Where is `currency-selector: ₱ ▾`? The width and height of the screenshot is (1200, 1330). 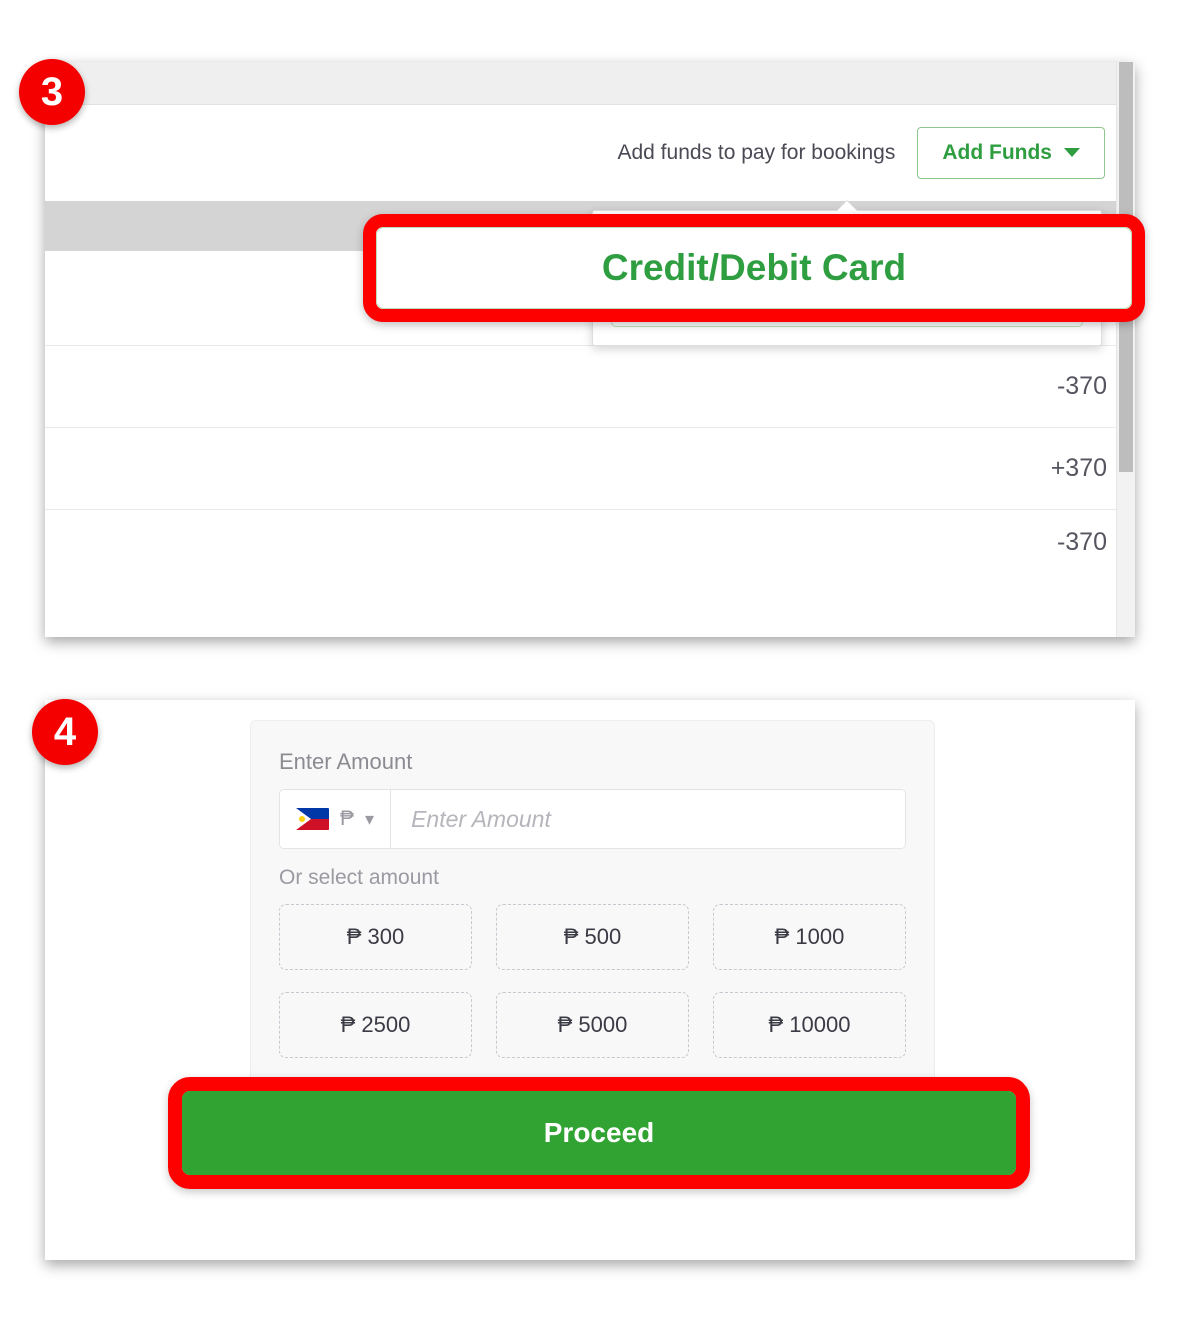 currency-selector: ₱ ▾ is located at coordinates (336, 819).